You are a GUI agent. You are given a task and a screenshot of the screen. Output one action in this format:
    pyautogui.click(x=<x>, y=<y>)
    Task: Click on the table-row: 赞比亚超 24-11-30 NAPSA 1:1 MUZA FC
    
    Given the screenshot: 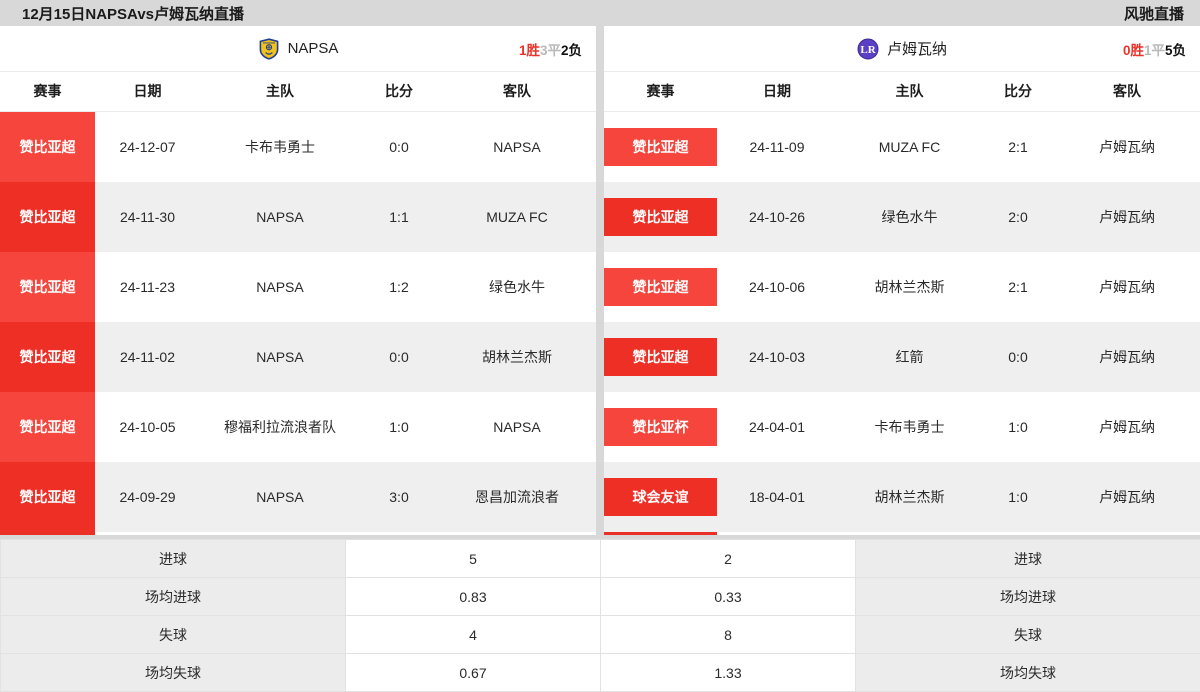 What is the action you would take?
    pyautogui.click(x=298, y=217)
    